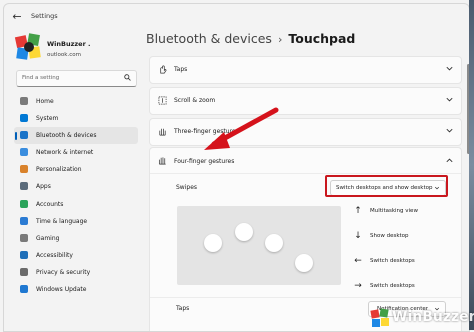 The height and width of the screenshot is (332, 474). Describe the element at coordinates (433, 317) in the screenshot. I see `watermark-text: WinBuzzer` at that location.